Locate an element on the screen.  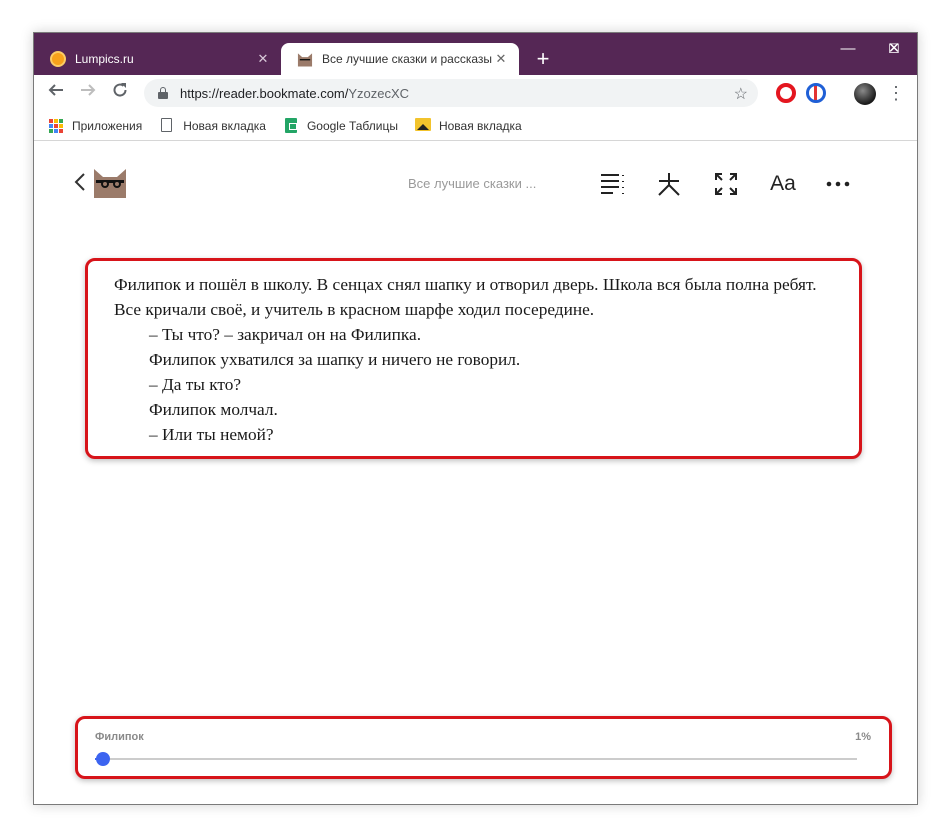
lumpics-favicon-icon is located at coordinates (58, 59).